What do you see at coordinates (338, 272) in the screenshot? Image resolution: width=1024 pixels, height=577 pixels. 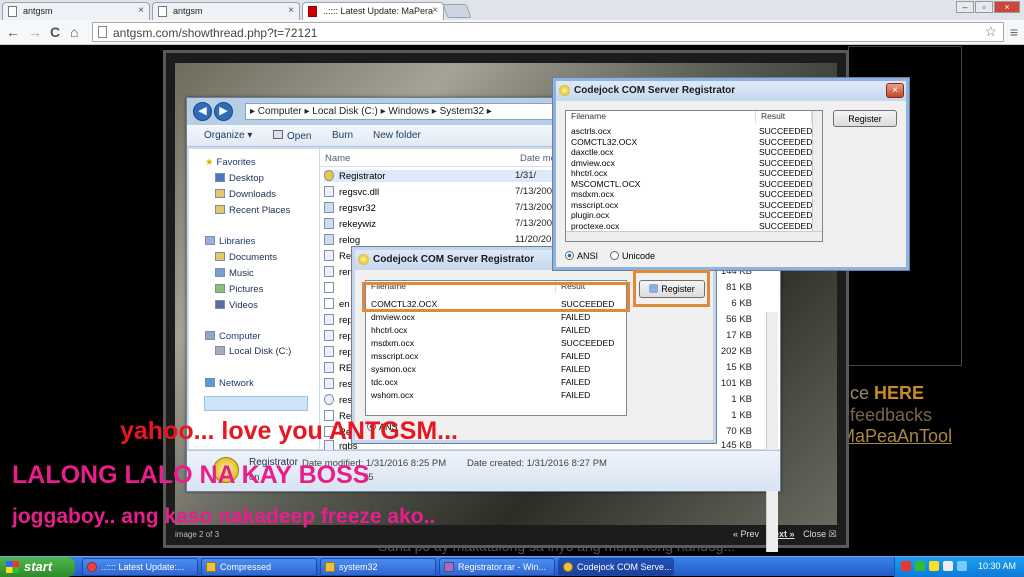 I see `file-row: ren` at bounding box center [338, 272].